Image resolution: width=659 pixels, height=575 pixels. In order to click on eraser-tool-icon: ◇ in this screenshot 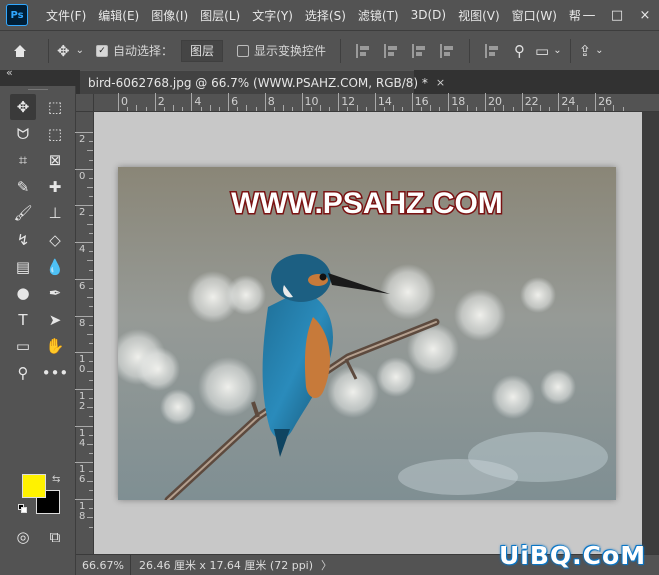, I will do `click(55, 240)`.